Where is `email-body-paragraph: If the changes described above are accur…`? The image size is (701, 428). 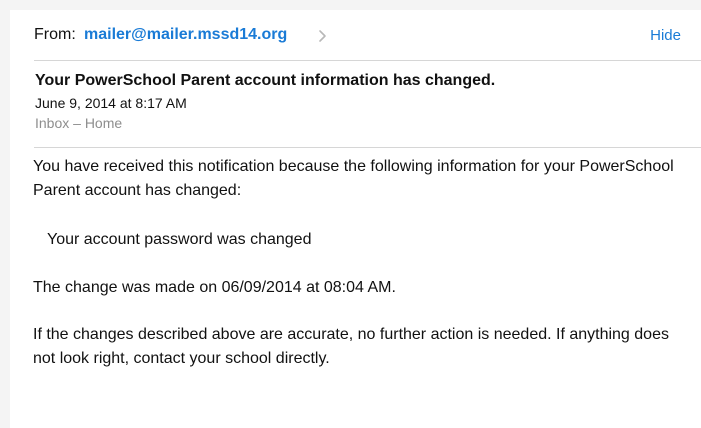
email-body-paragraph: If the changes described above are accur… is located at coordinates (351, 346).